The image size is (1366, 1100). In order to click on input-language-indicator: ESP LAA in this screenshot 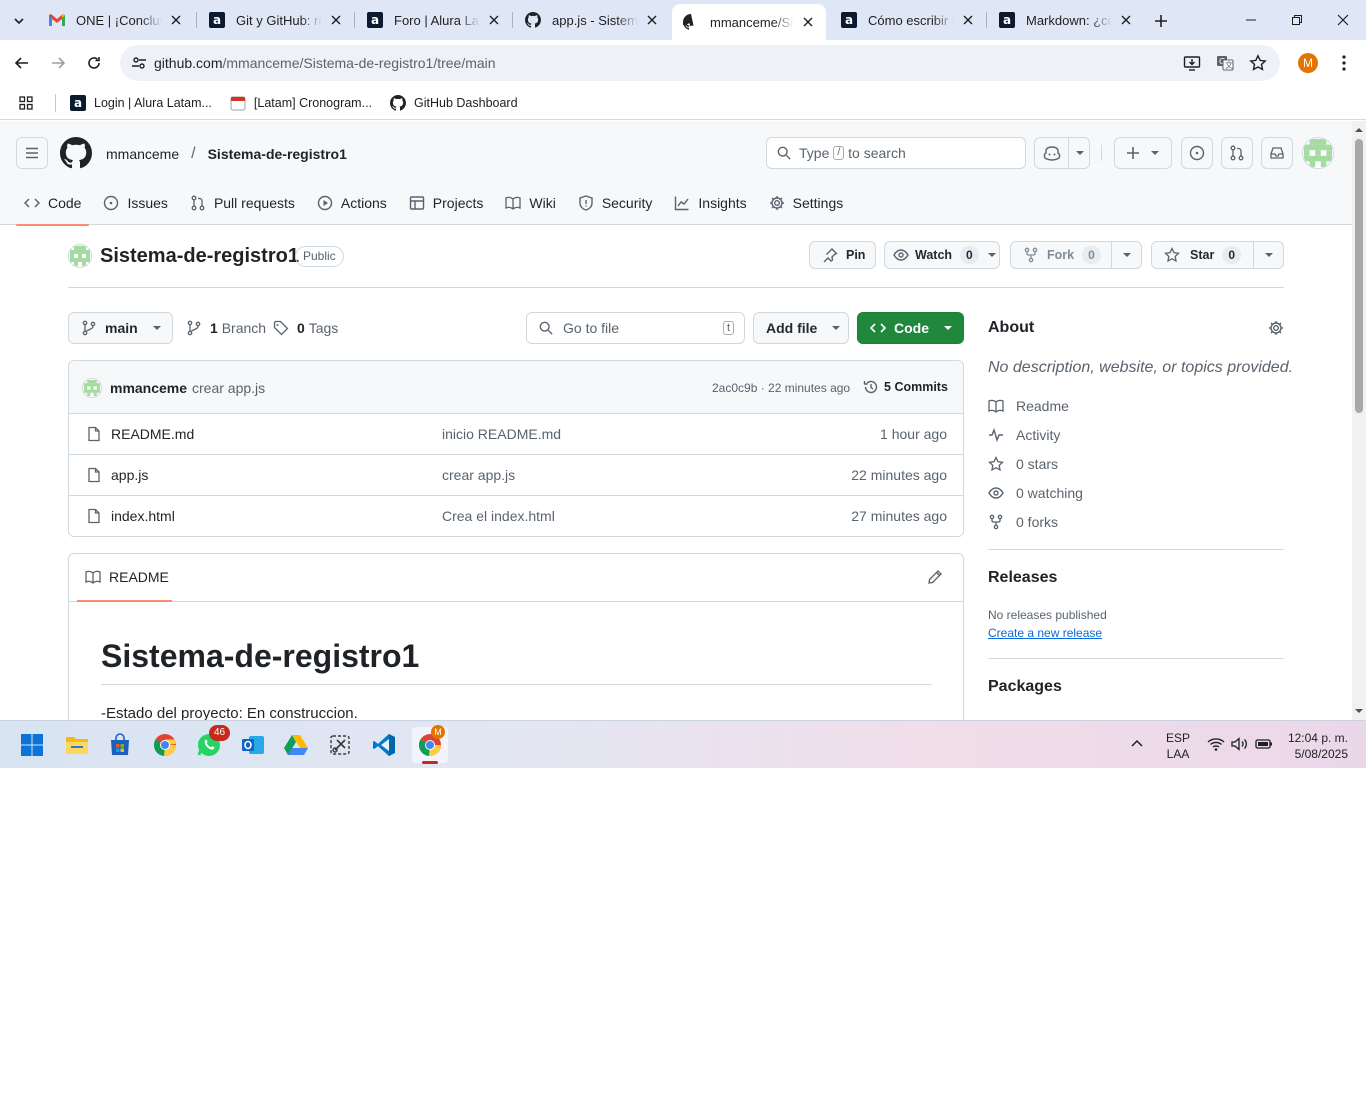, I will do `click(1178, 746)`.